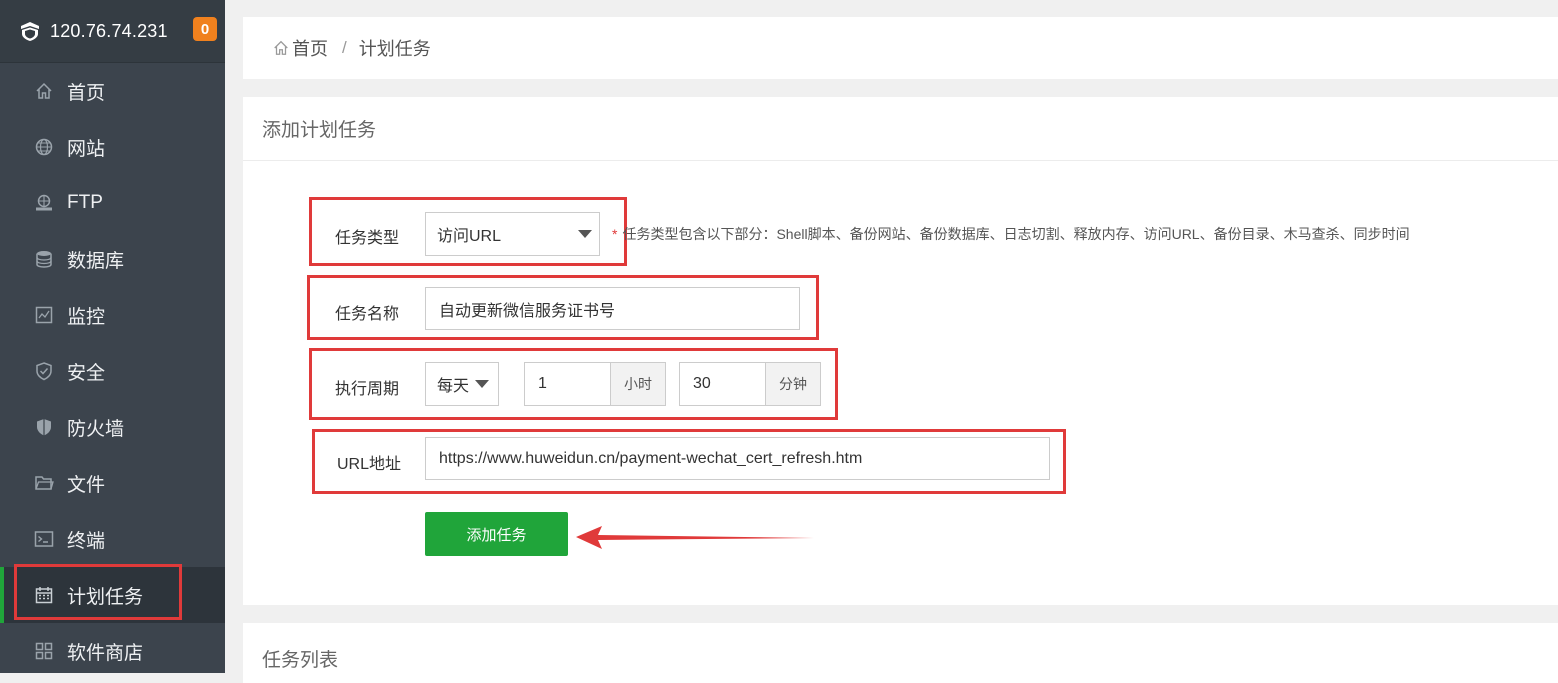 This screenshot has width=1558, height=683. Describe the element at coordinates (30, 31) in the screenshot. I see `server-logo-icon` at that location.